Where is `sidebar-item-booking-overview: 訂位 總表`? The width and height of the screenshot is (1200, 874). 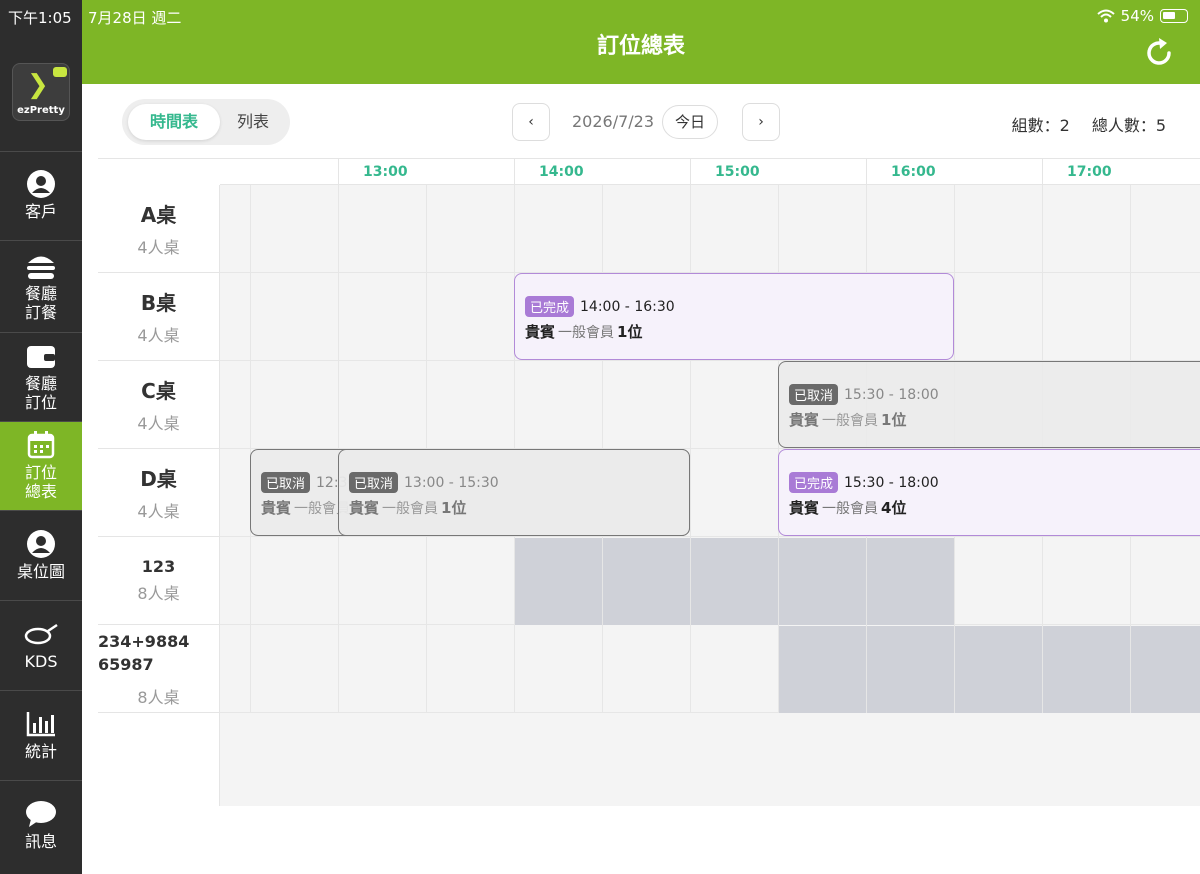 sidebar-item-booking-overview: 訂位 總表 is located at coordinates (41, 465).